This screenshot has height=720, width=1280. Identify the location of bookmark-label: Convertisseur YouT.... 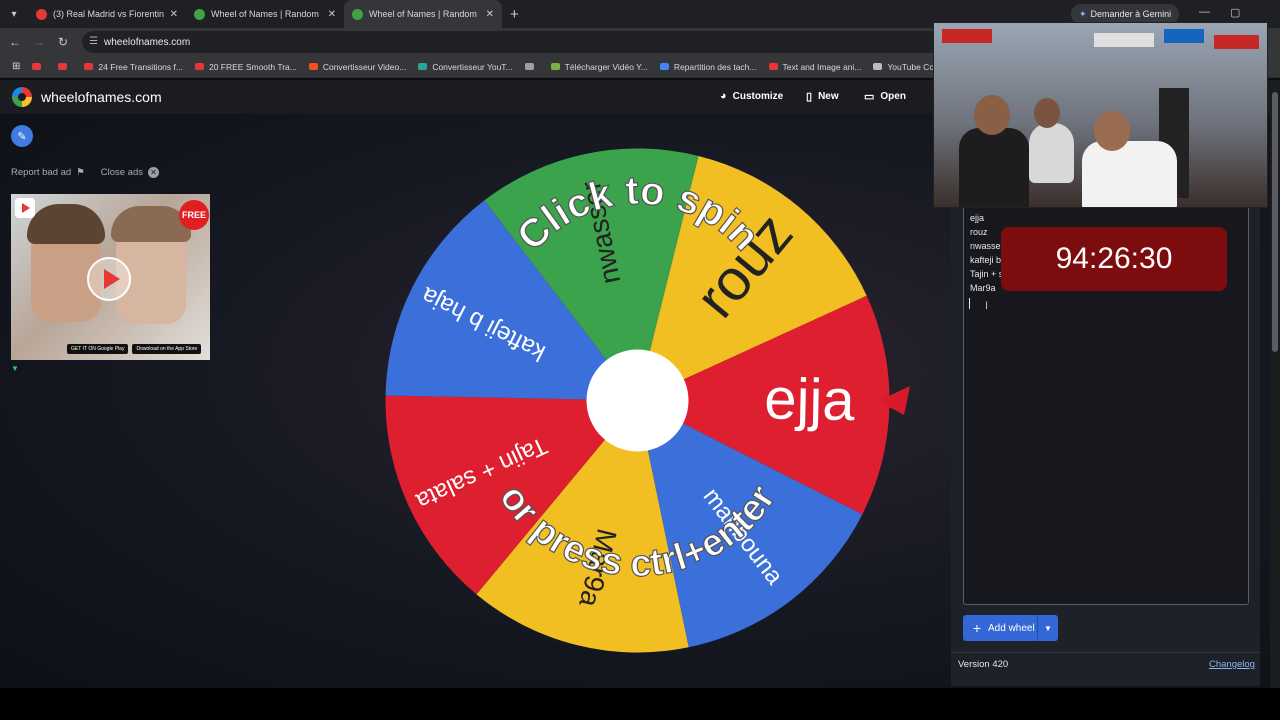
(472, 66).